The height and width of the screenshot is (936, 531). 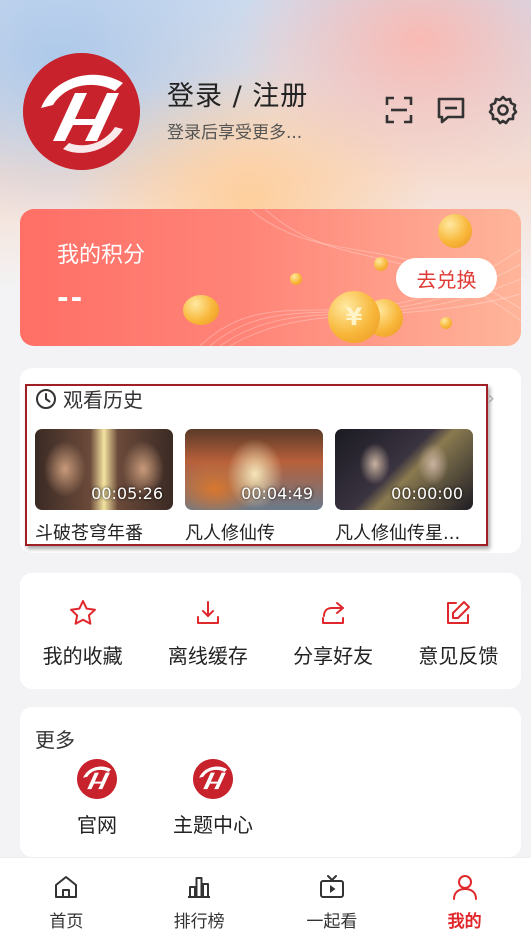 I want to click on theme-center-button: 主题中心, so click(x=213, y=798).